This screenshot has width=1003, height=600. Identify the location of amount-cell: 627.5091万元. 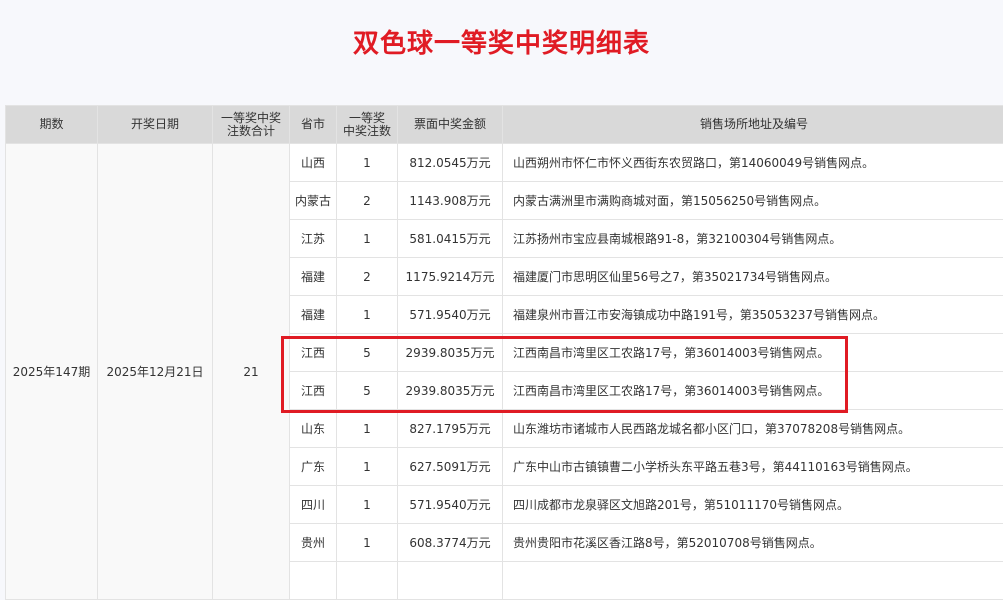
(450, 467).